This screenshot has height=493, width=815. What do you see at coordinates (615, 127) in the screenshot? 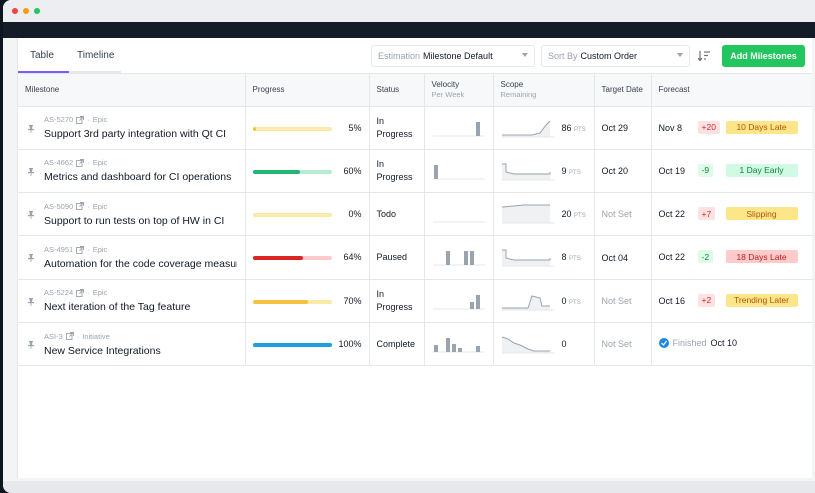
I see `target-date: Oct 29` at bounding box center [615, 127].